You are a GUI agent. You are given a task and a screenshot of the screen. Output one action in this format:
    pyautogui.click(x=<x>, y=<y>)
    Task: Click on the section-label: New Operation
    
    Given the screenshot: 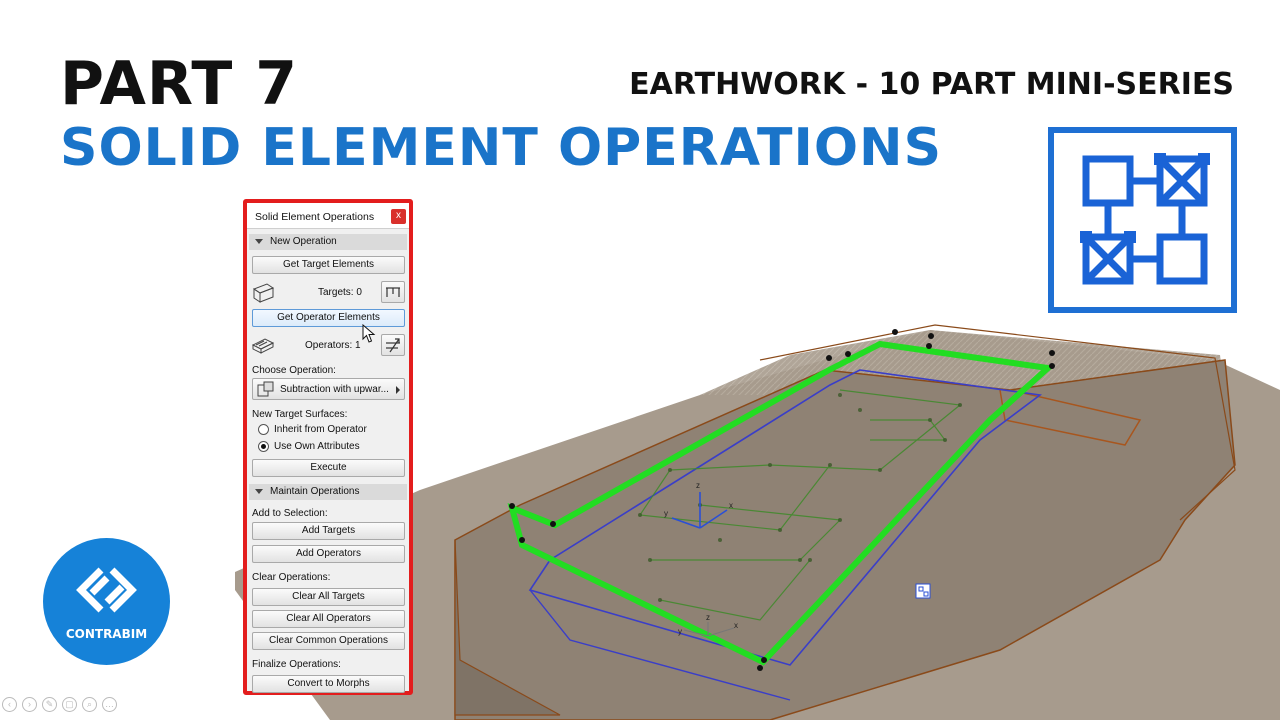 What is the action you would take?
    pyautogui.click(x=303, y=241)
    